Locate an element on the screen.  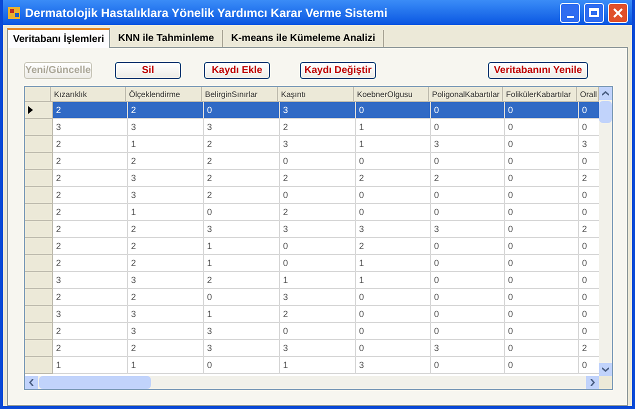
table-row: 3 3 2 1 1 0 0 0 is located at coordinates (312, 280).